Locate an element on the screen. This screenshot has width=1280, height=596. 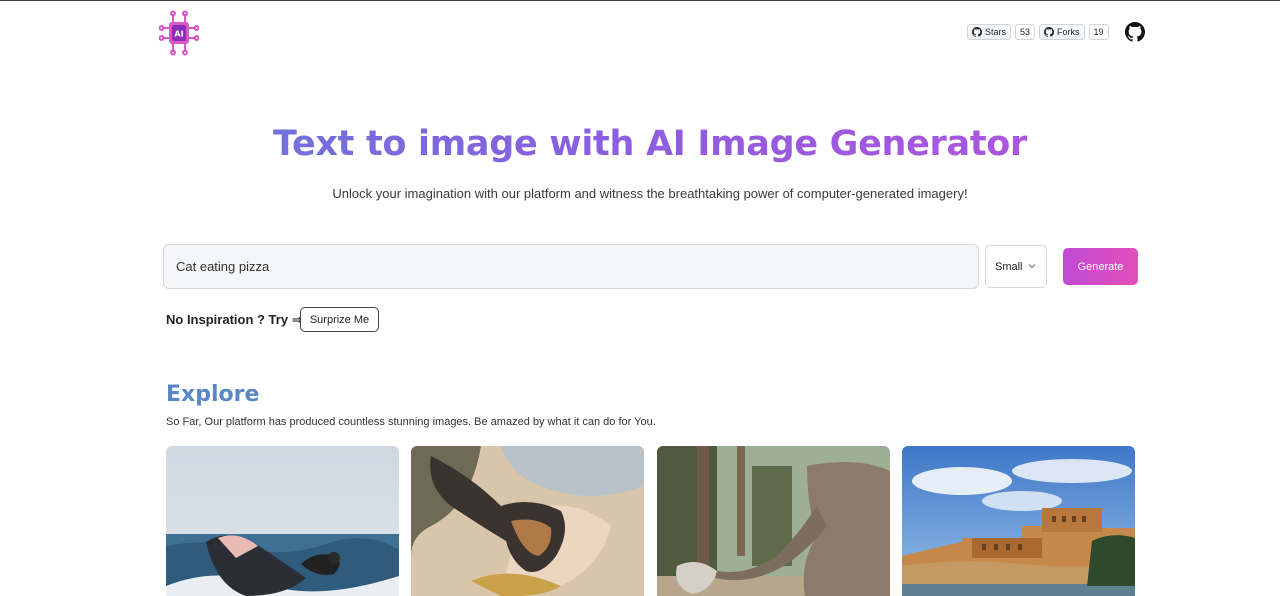
stars-badge: Stars 53 is located at coordinates (1001, 32).